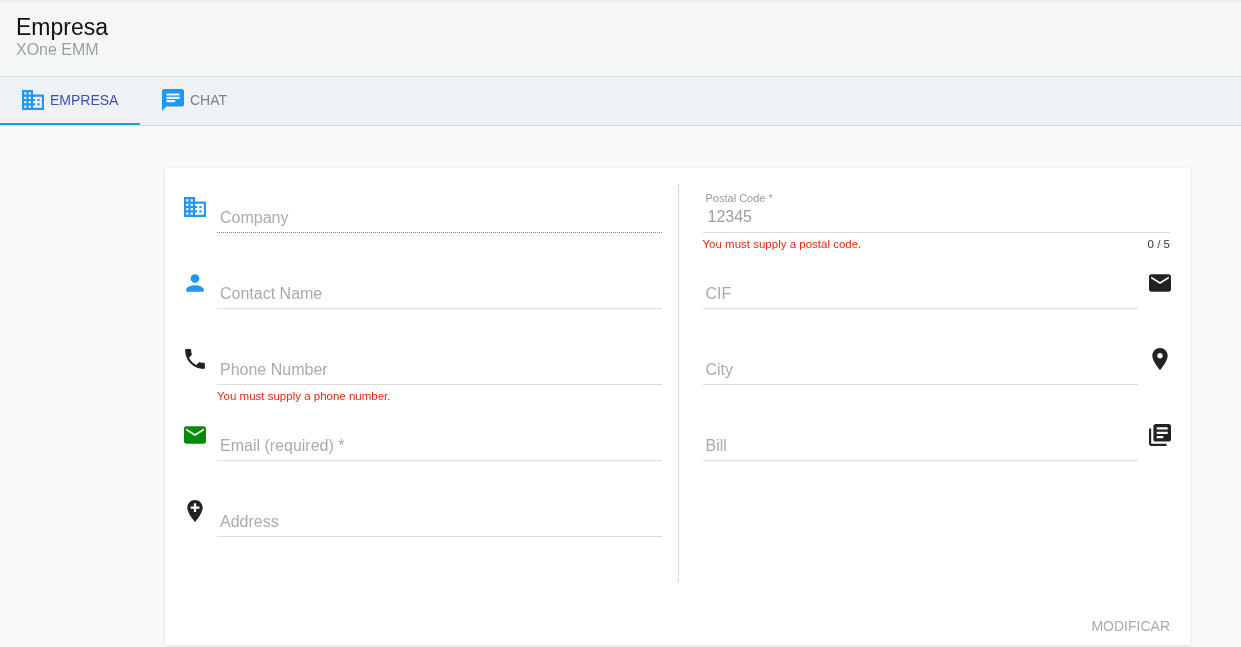 The height and width of the screenshot is (647, 1241). I want to click on books-icon, so click(1160, 435).